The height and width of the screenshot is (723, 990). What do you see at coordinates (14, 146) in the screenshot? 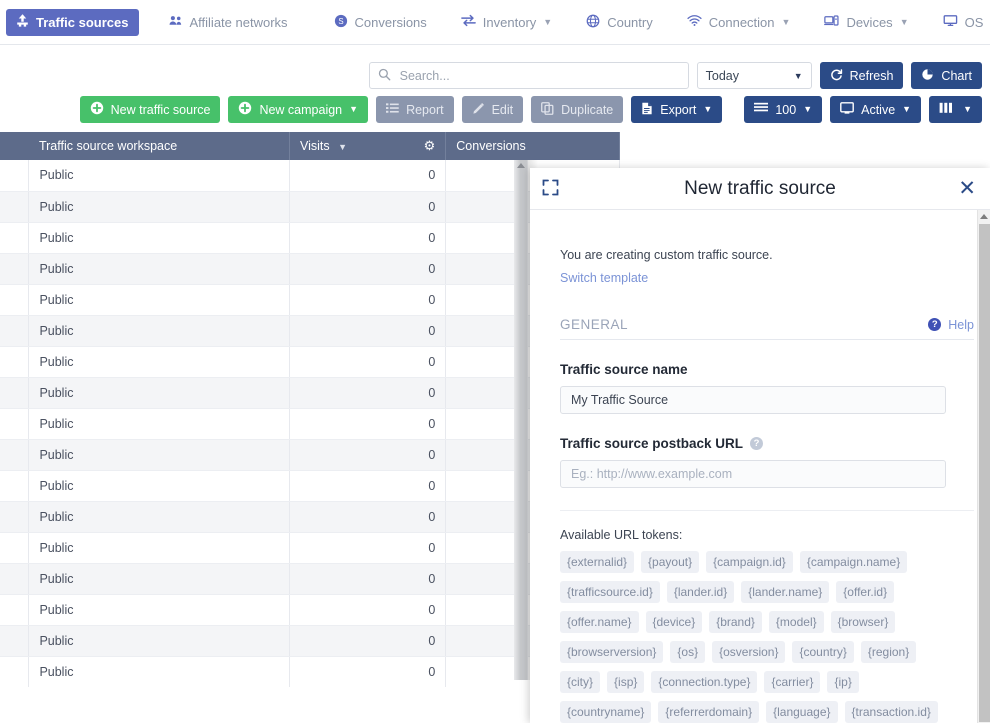
I see `select-all-header` at bounding box center [14, 146].